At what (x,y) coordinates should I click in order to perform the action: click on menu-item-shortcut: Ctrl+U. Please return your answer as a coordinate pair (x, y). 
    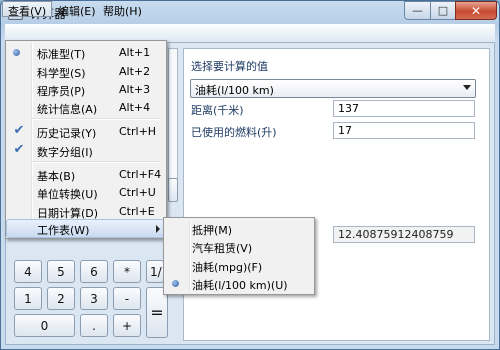
    Looking at the image, I should click on (137, 192).